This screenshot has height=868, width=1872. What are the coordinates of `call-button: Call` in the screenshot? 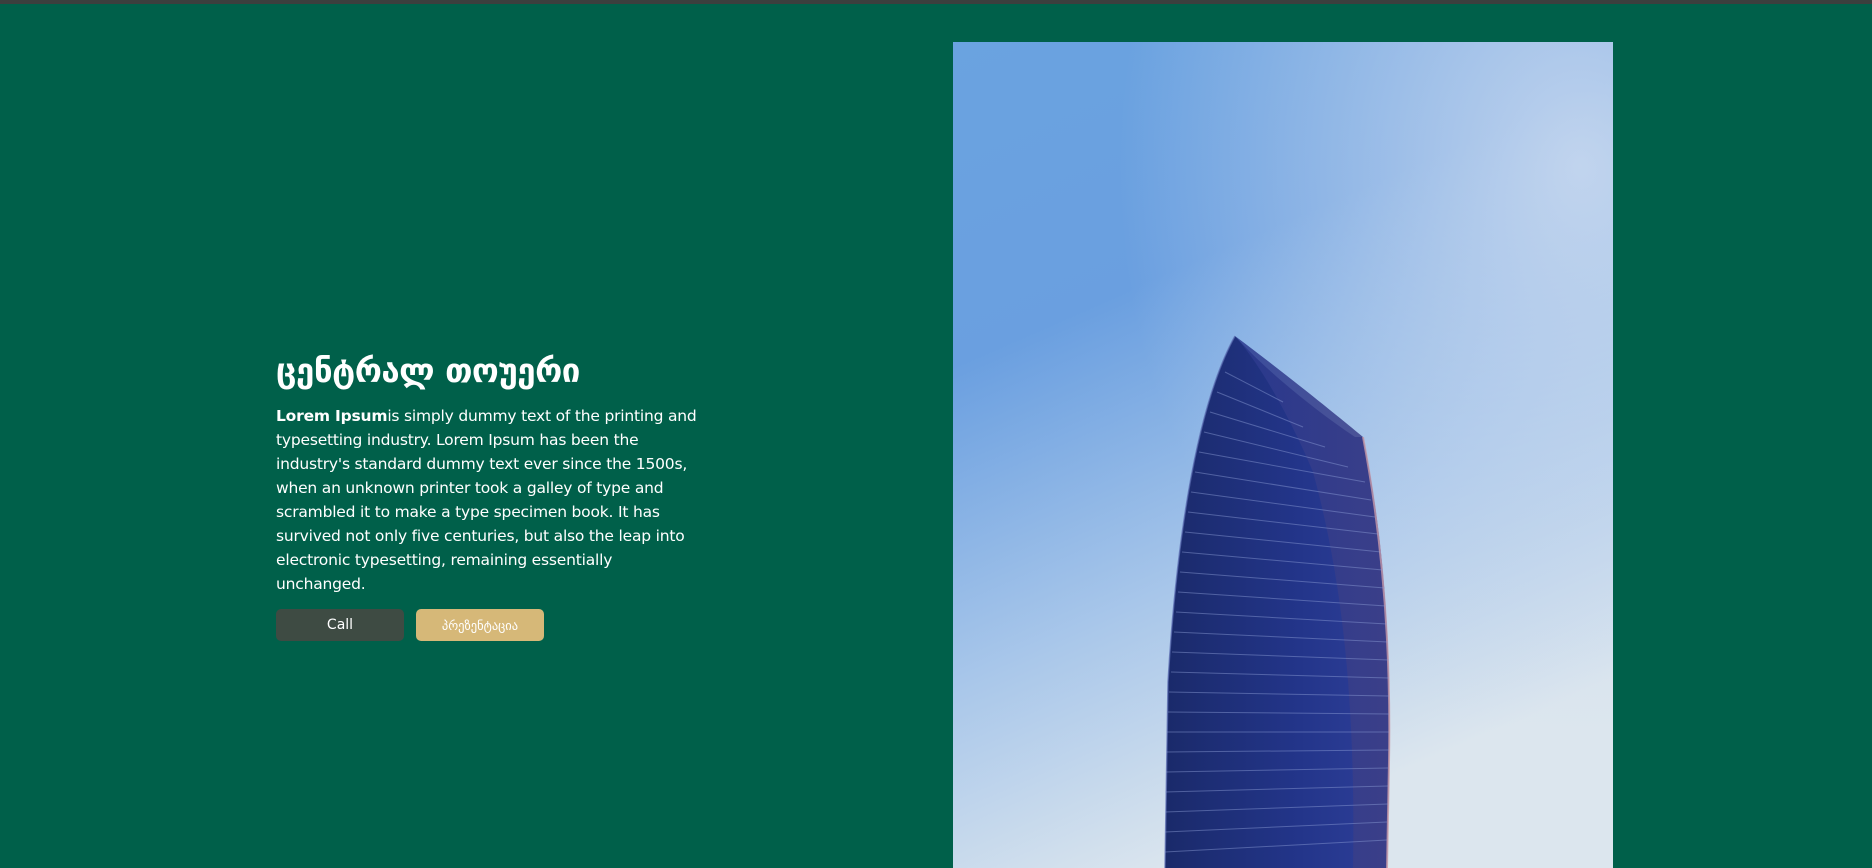 It's located at (340, 625).